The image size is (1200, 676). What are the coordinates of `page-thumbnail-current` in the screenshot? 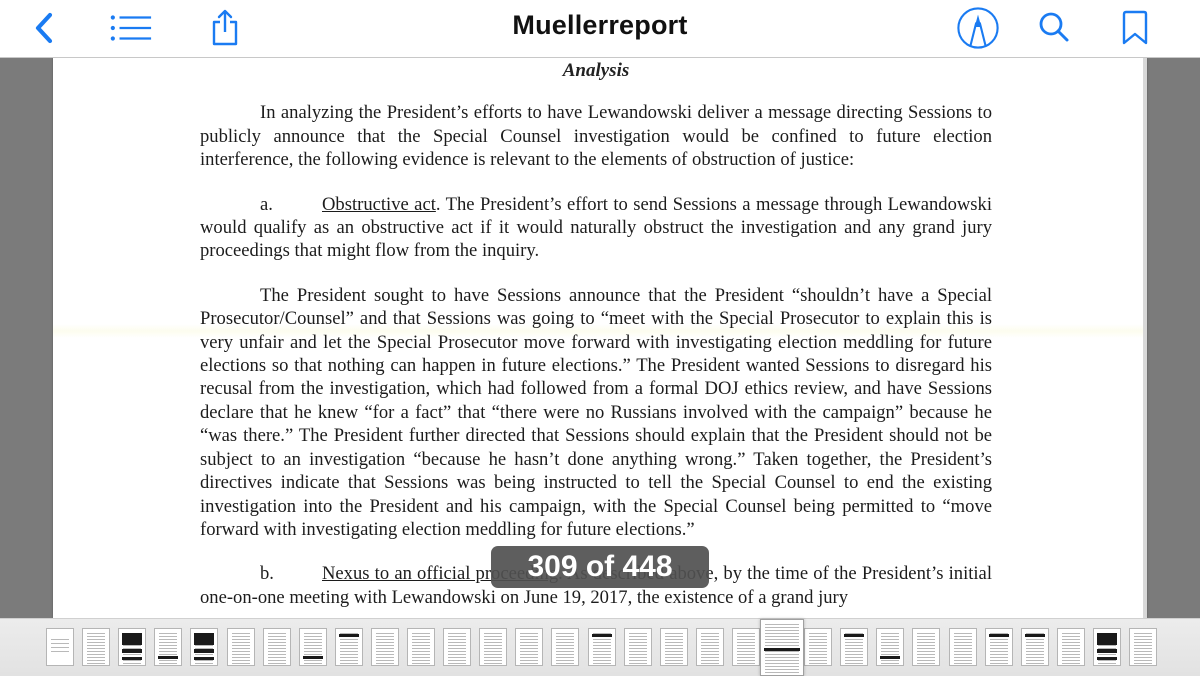 It's located at (782, 647).